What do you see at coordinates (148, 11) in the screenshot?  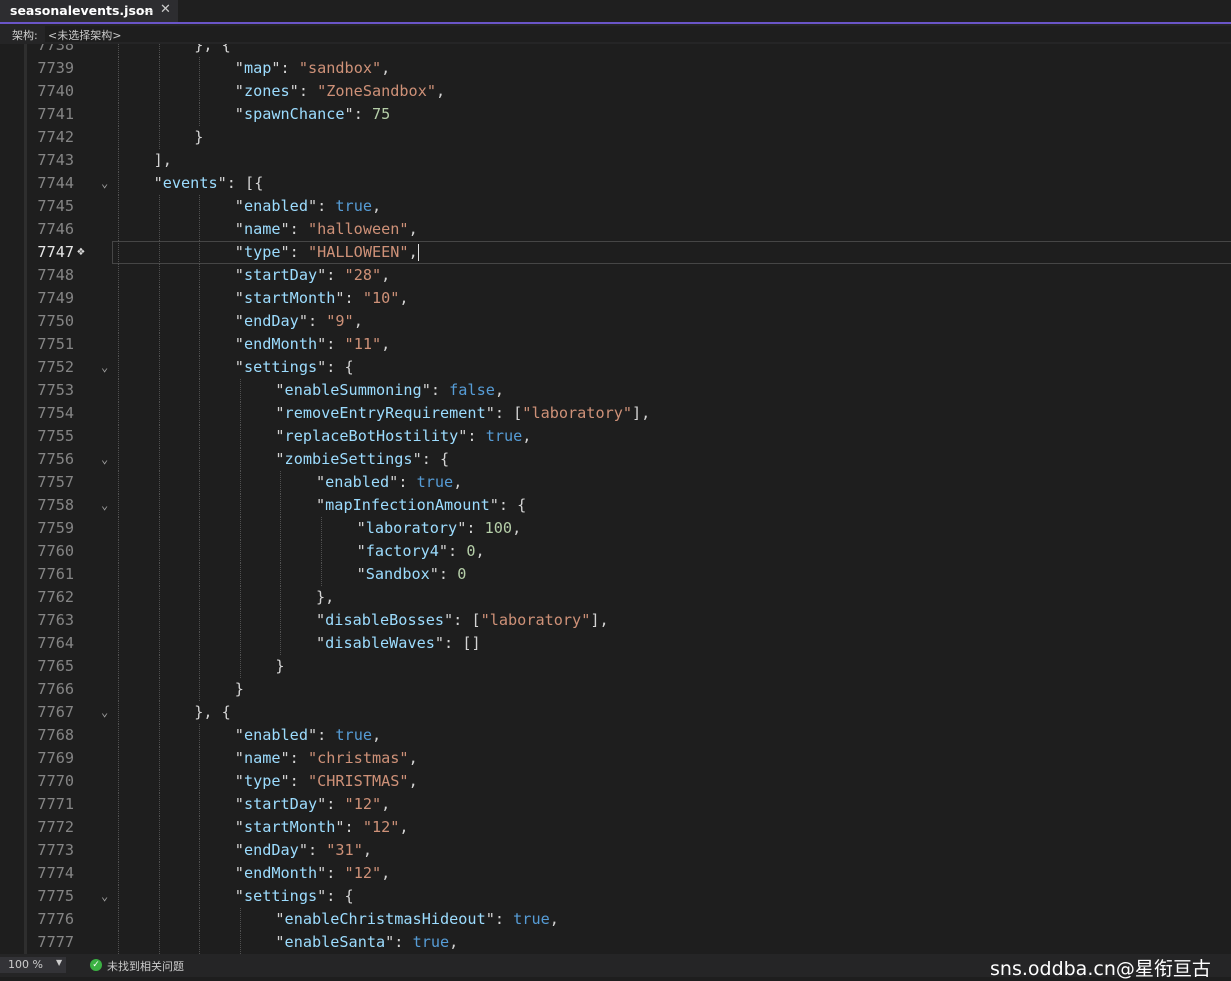 I see `pin-icon: ⊸` at bounding box center [148, 11].